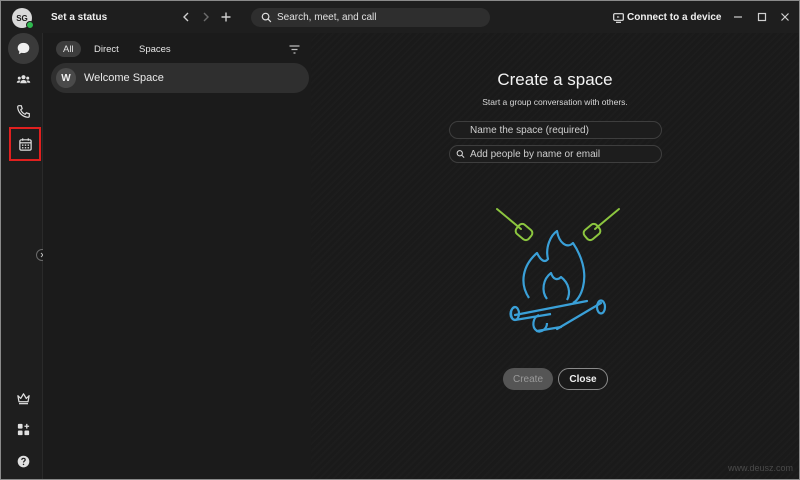 The image size is (800, 480). What do you see at coordinates (180, 78) in the screenshot?
I see `list-item: W Welcome Space` at bounding box center [180, 78].